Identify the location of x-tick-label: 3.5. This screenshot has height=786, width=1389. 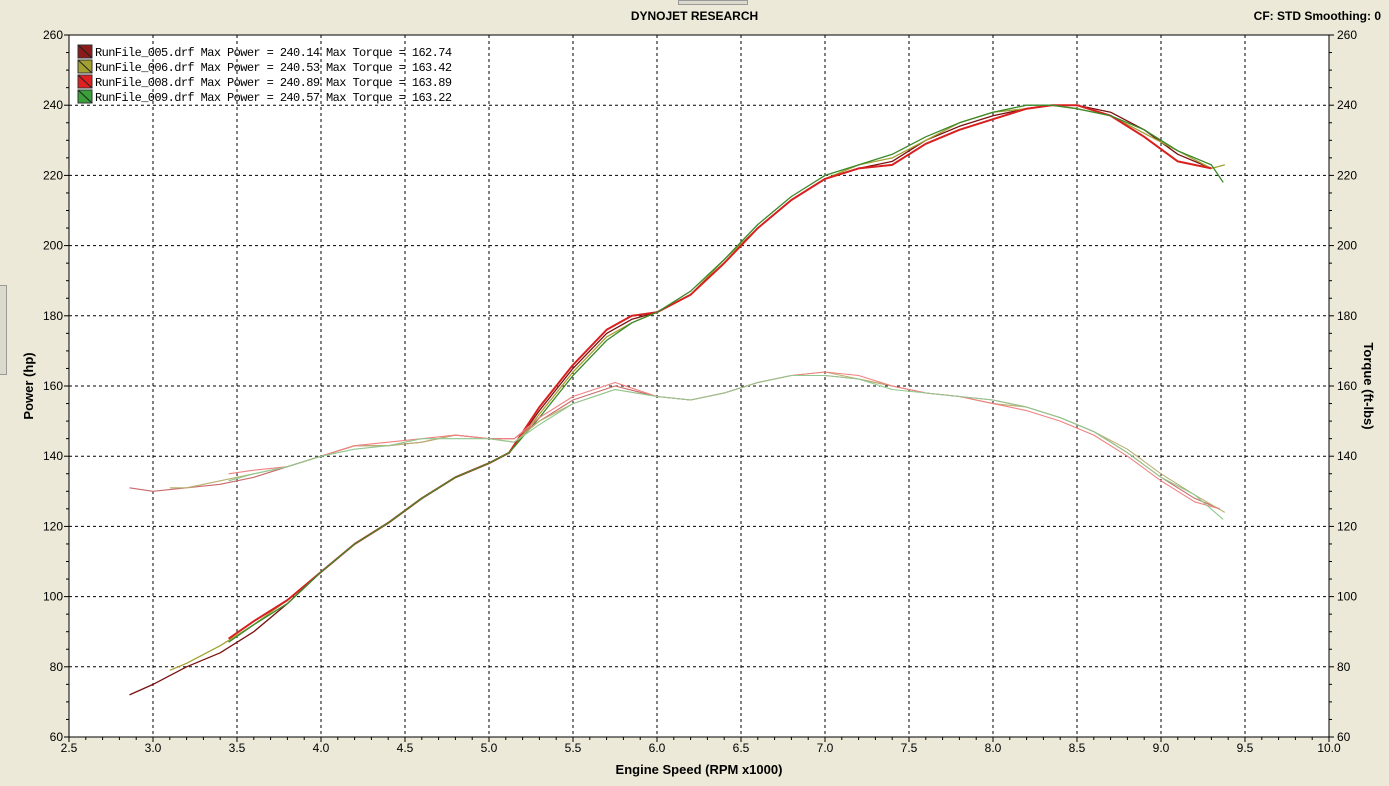
(237, 748).